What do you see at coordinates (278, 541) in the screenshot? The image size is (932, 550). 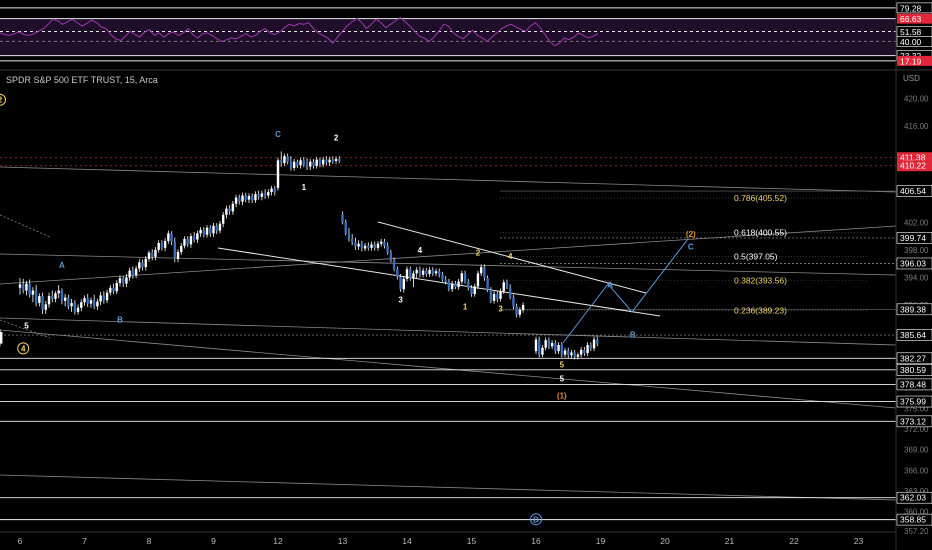 I see `x-tick-label: 12` at bounding box center [278, 541].